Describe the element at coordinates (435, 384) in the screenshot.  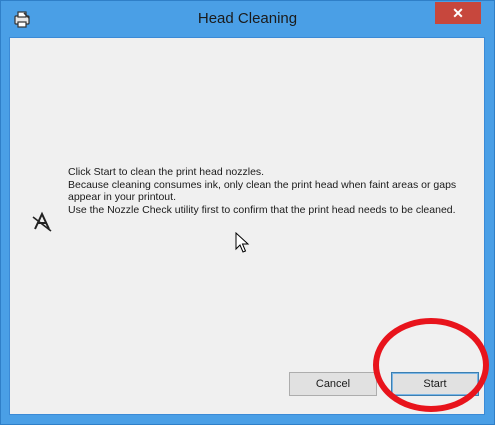
I see `start-button: Start` at that location.